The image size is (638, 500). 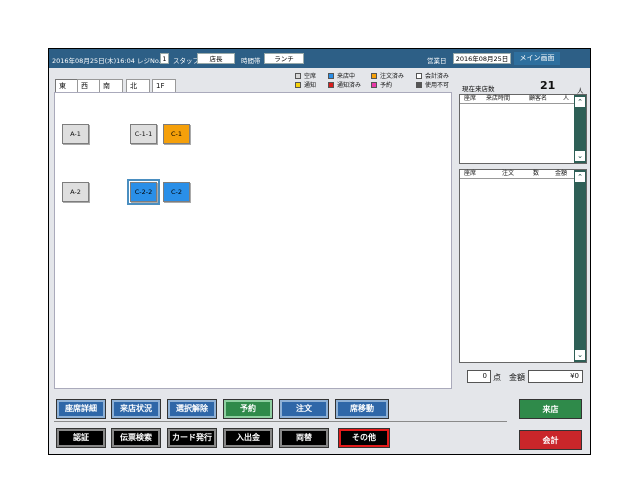 What do you see at coordinates (362, 409) in the screenshot?
I see `move-seat-button: 席移動` at bounding box center [362, 409].